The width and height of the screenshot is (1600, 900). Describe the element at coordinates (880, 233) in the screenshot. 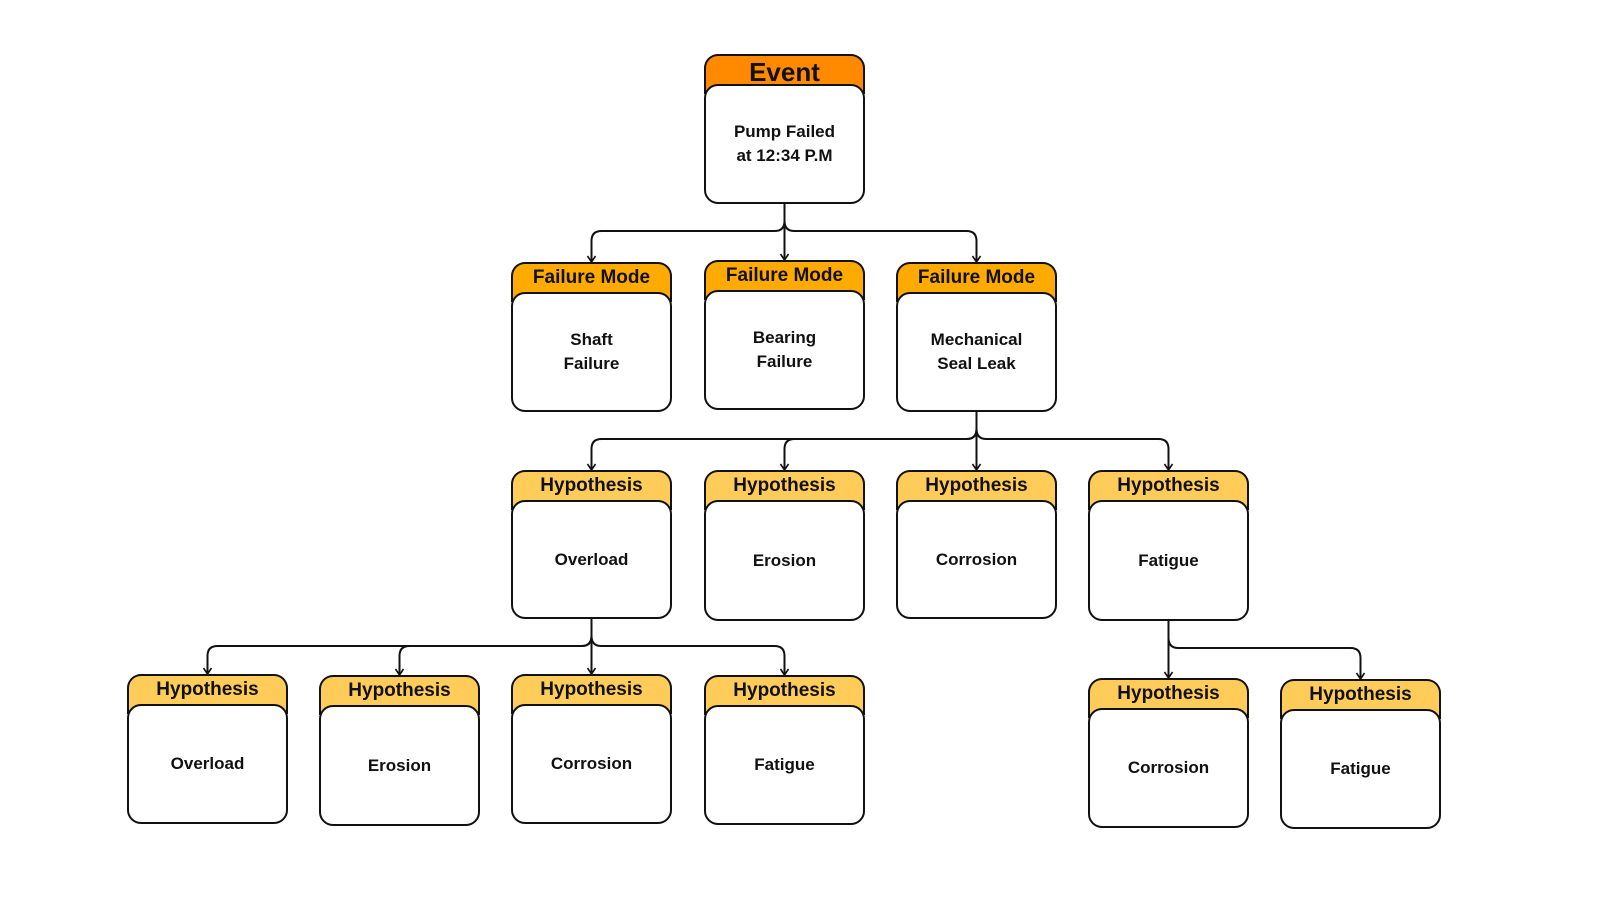

I see `connector-event-fm3` at that location.